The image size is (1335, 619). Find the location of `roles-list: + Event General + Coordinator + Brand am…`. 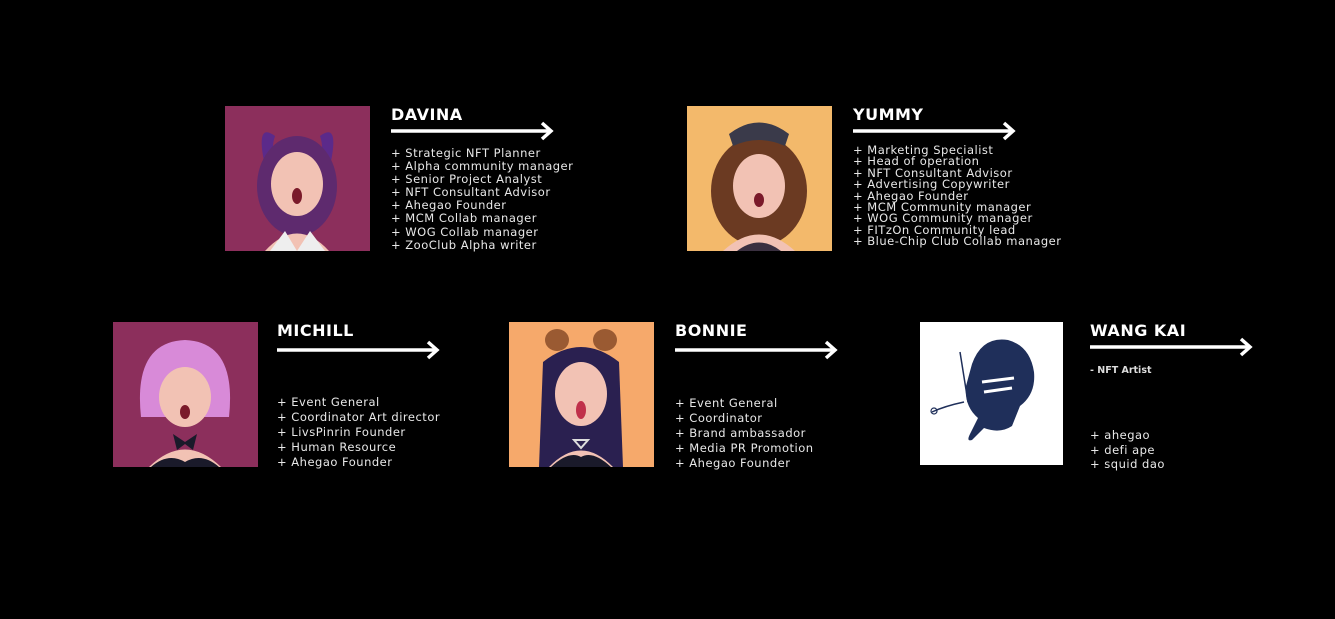

roles-list: + Event General + Coordinator + Brand am… is located at coordinates (744, 433).